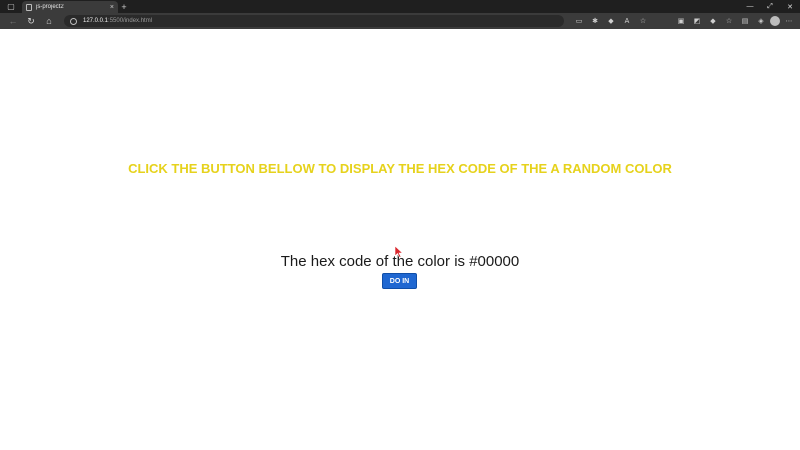 The image size is (800, 450). I want to click on extension-3-icon: ◆, so click(713, 21).